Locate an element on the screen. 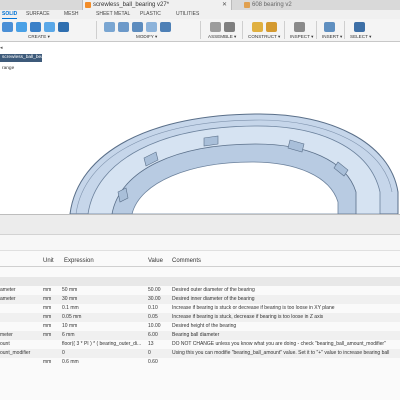 This screenshot has height=400, width=400. loft-icon is located at coordinates (63, 27).